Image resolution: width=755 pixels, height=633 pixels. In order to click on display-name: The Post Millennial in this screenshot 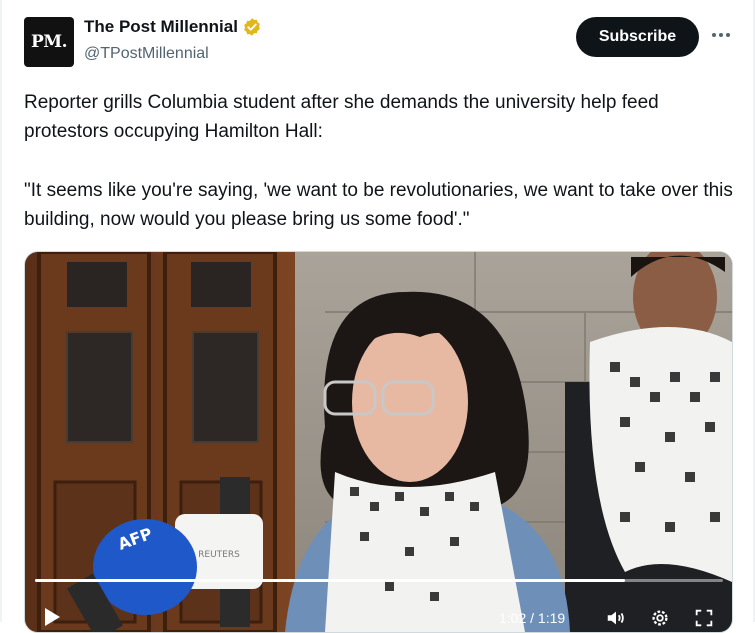, I will do `click(161, 27)`.